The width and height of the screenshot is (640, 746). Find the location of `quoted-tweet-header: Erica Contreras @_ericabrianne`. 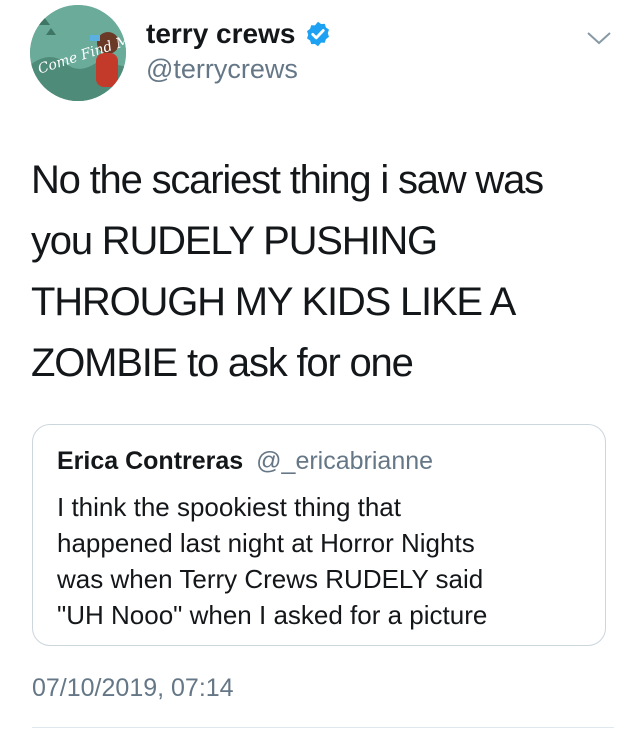

quoted-tweet-header: Erica Contreras @_ericabrianne is located at coordinates (245, 461).